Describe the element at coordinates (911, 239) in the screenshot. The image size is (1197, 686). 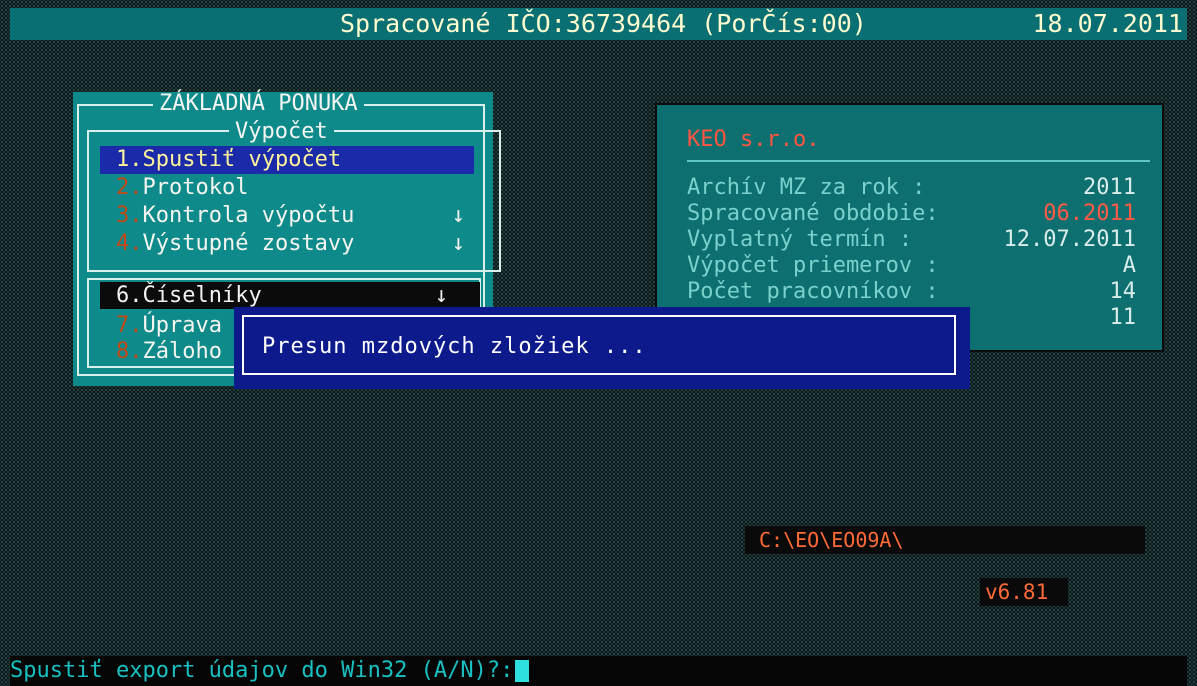
I see `info-row: Vyplatný termín :12.07.2011` at that location.